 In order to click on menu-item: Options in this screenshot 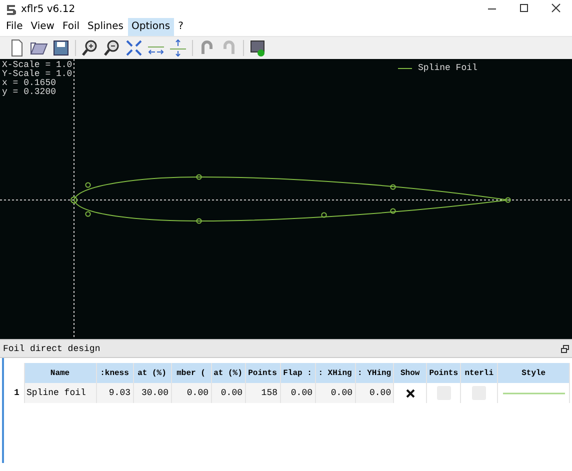, I will do `click(151, 27)`.